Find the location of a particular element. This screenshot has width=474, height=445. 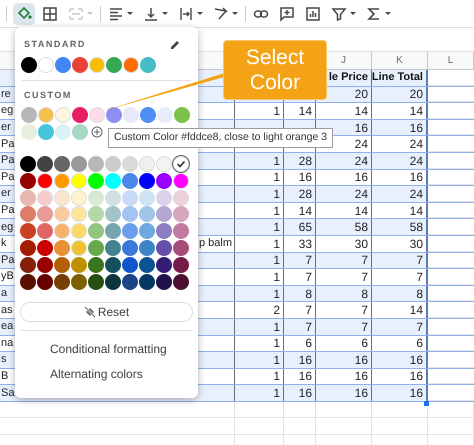

menu-item: Conditional formatting is located at coordinates (106, 349).